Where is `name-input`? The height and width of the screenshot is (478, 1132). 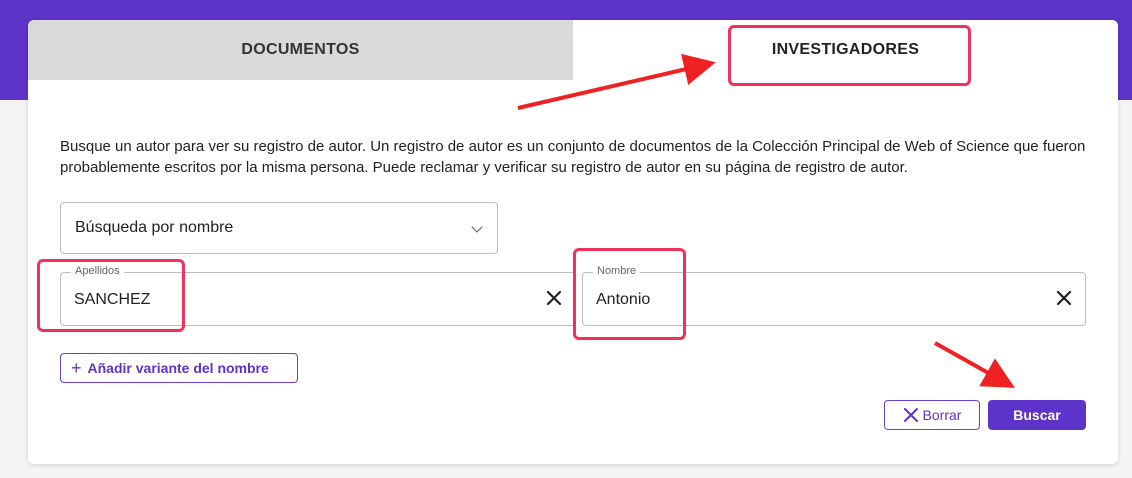 name-input is located at coordinates (797, 300).